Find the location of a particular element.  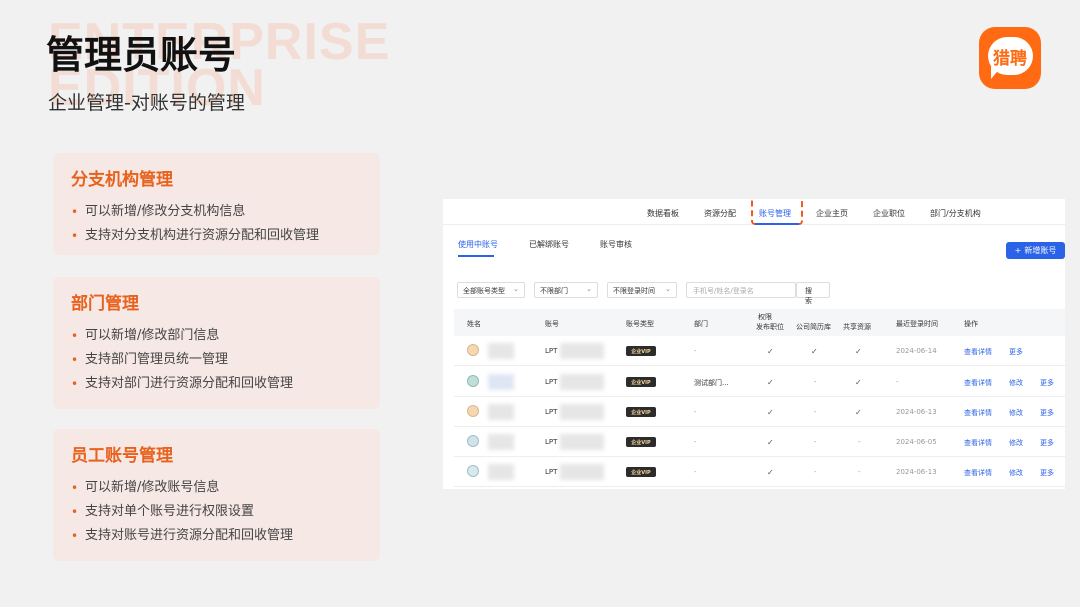

nav-company-home: 企业主页 is located at coordinates (832, 213).